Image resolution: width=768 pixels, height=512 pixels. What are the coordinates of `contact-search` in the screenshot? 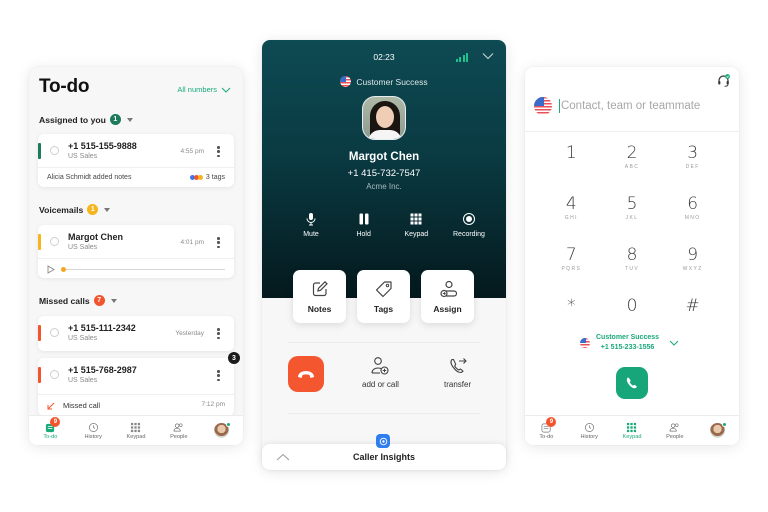 It's located at (644, 106).